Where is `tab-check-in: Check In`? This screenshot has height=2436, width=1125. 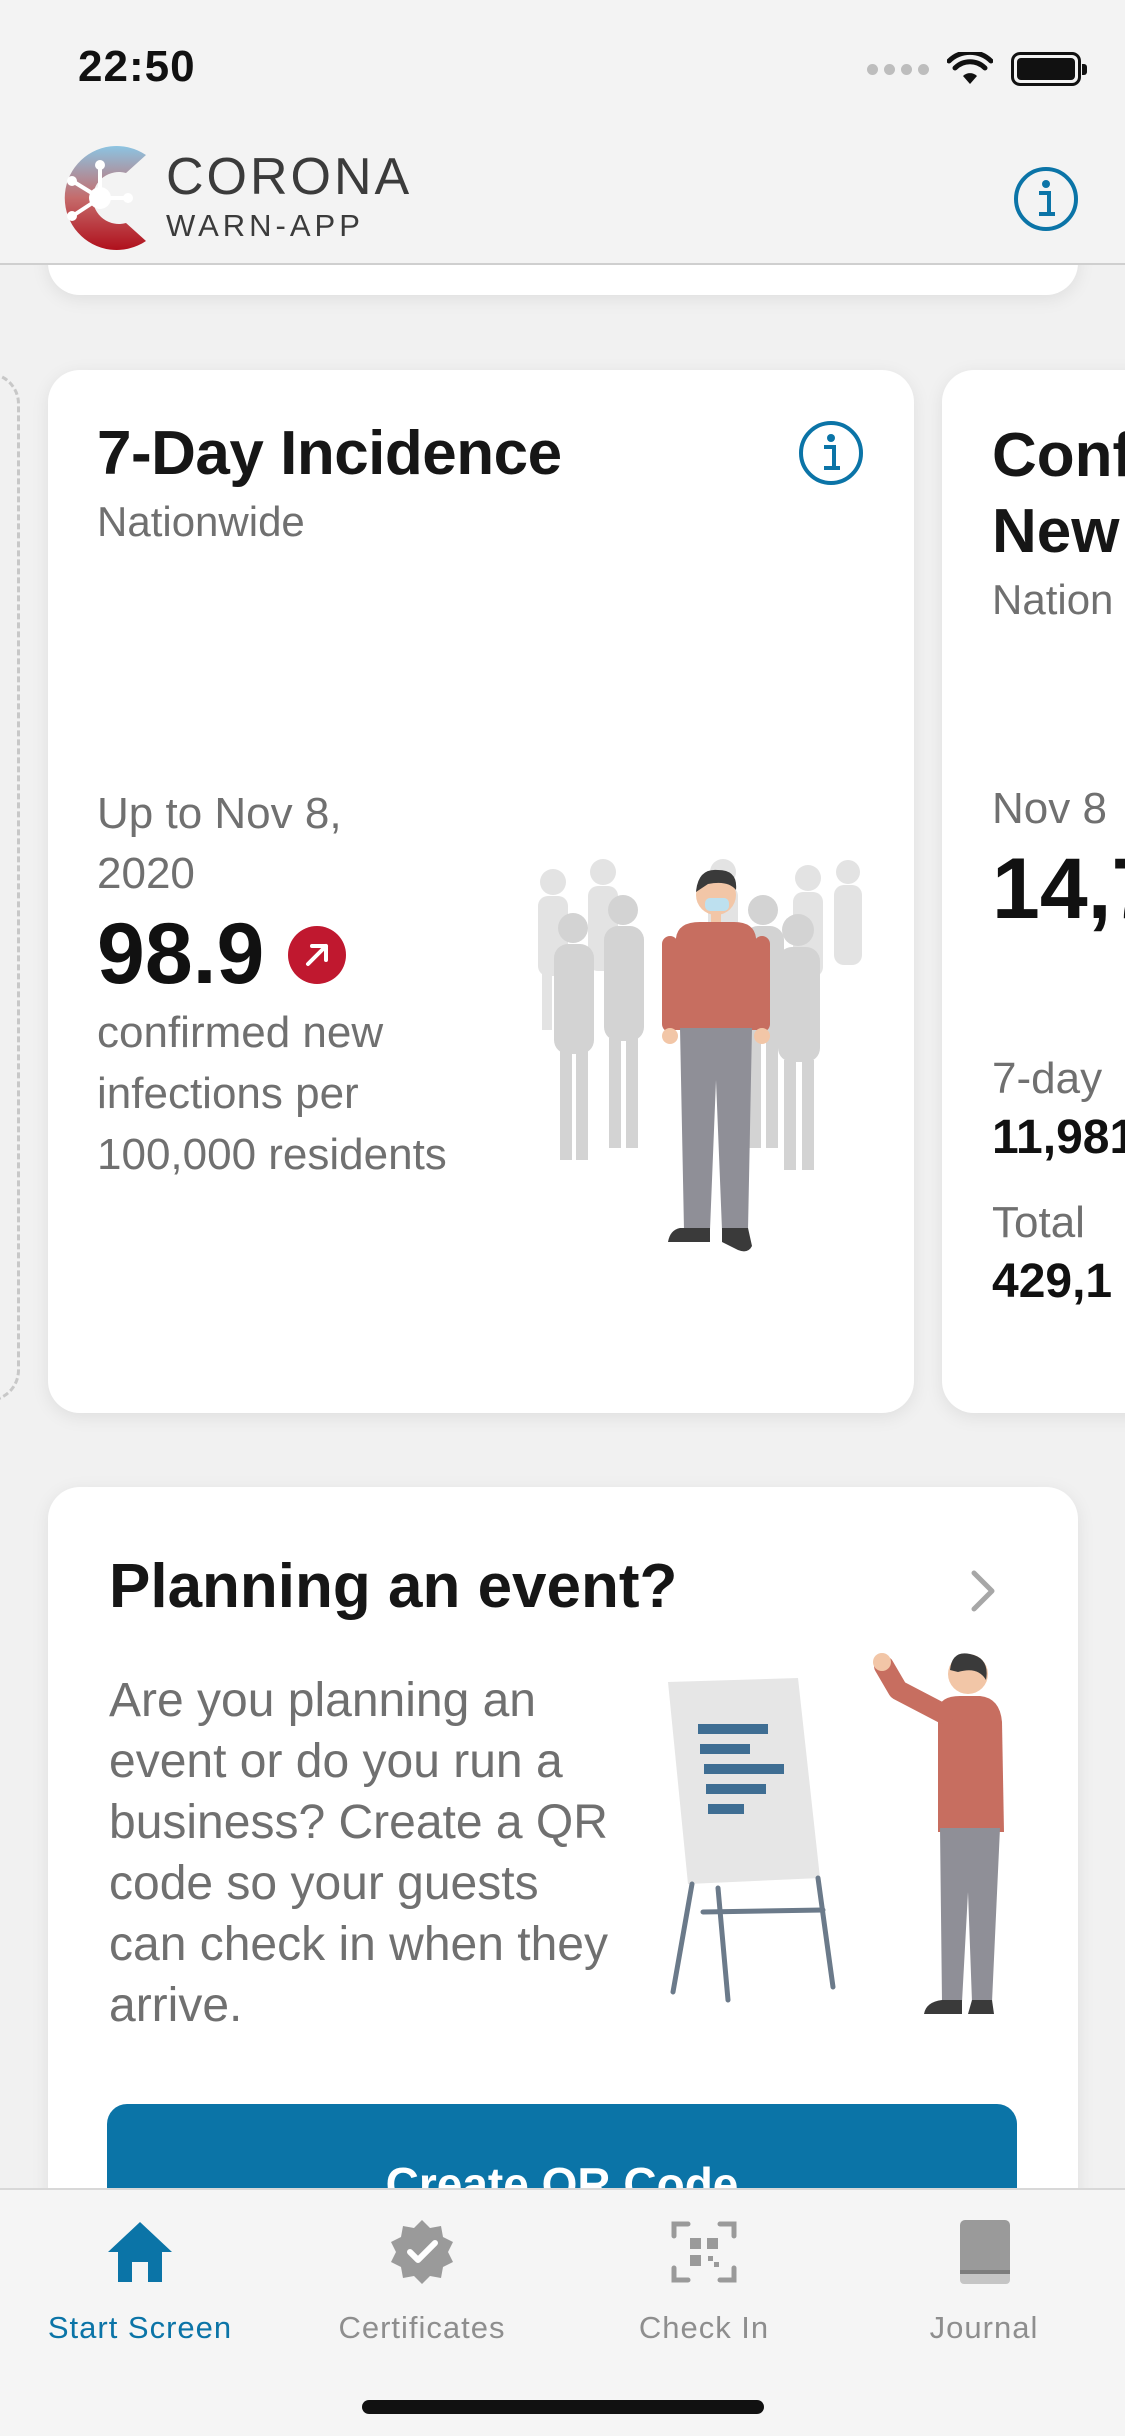
tab-check-in: Check In is located at coordinates (704, 2282).